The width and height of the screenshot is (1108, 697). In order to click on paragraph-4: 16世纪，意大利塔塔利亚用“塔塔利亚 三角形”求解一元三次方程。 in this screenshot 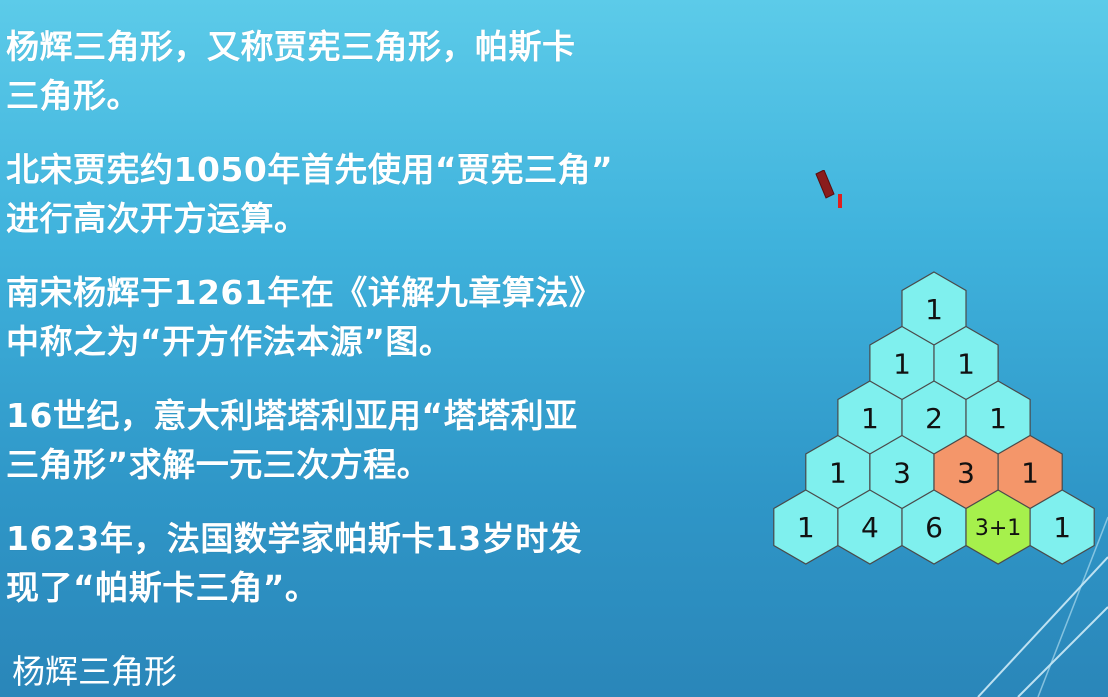, I will do `click(371, 440)`.